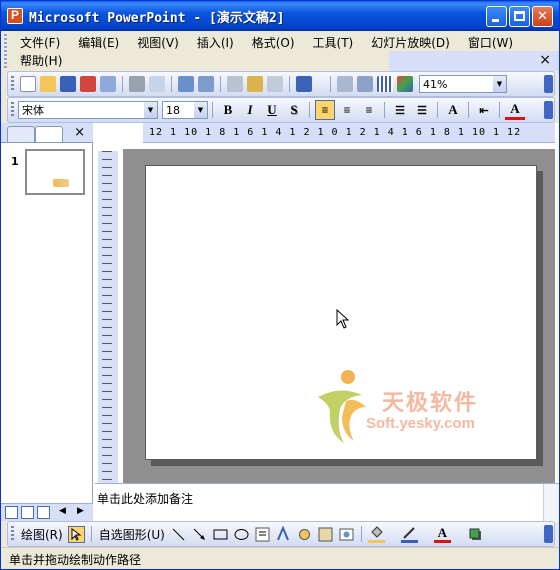  I want to click on fill-color-dropdown-icon, so click(393, 534).